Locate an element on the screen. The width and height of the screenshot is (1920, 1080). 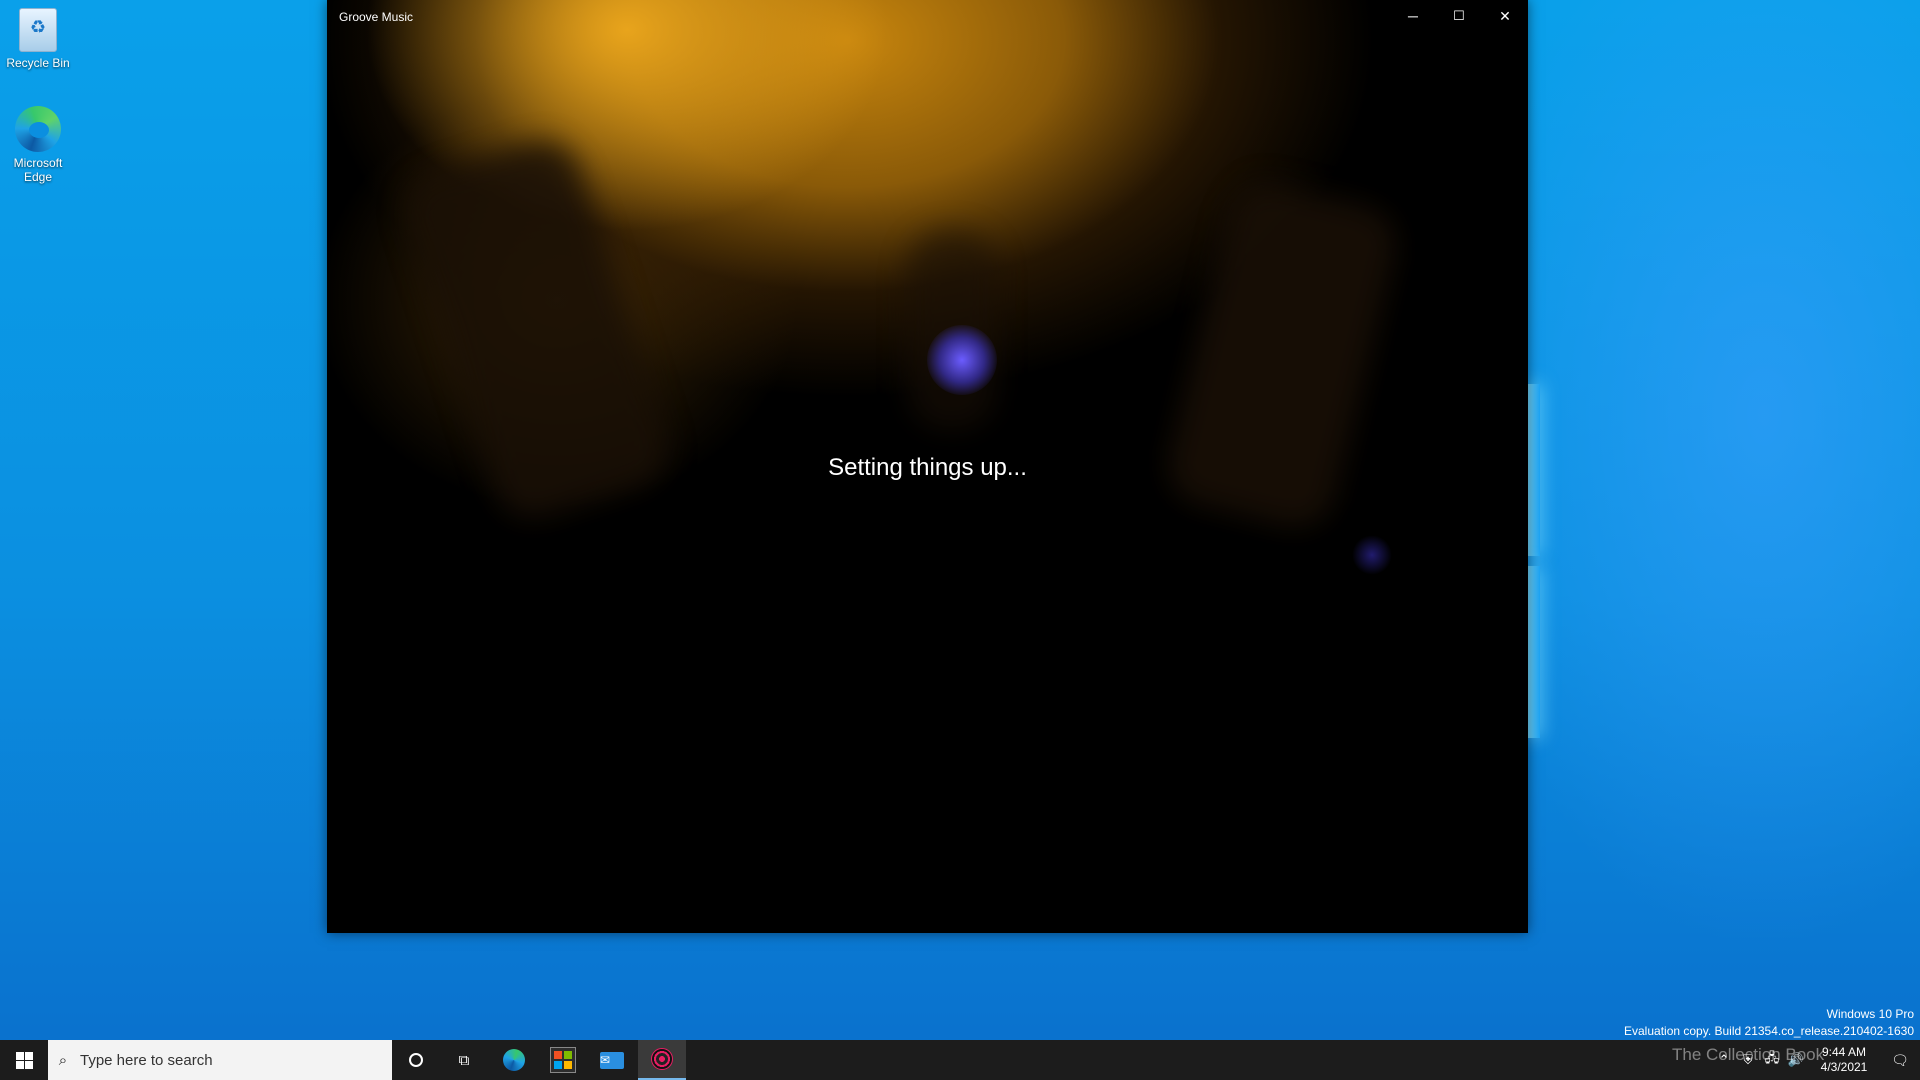
taskbar-search: ⌕ is located at coordinates (220, 1060).